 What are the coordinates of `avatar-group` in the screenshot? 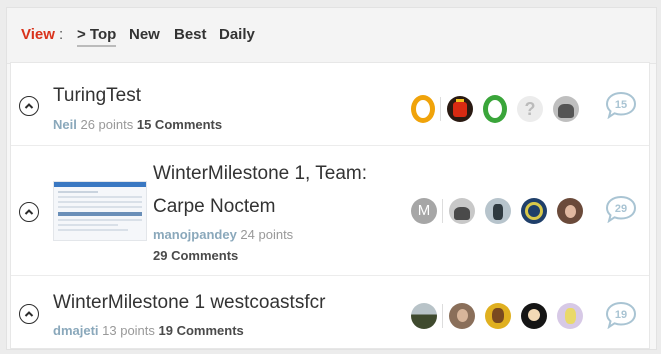 It's located at (502, 316).